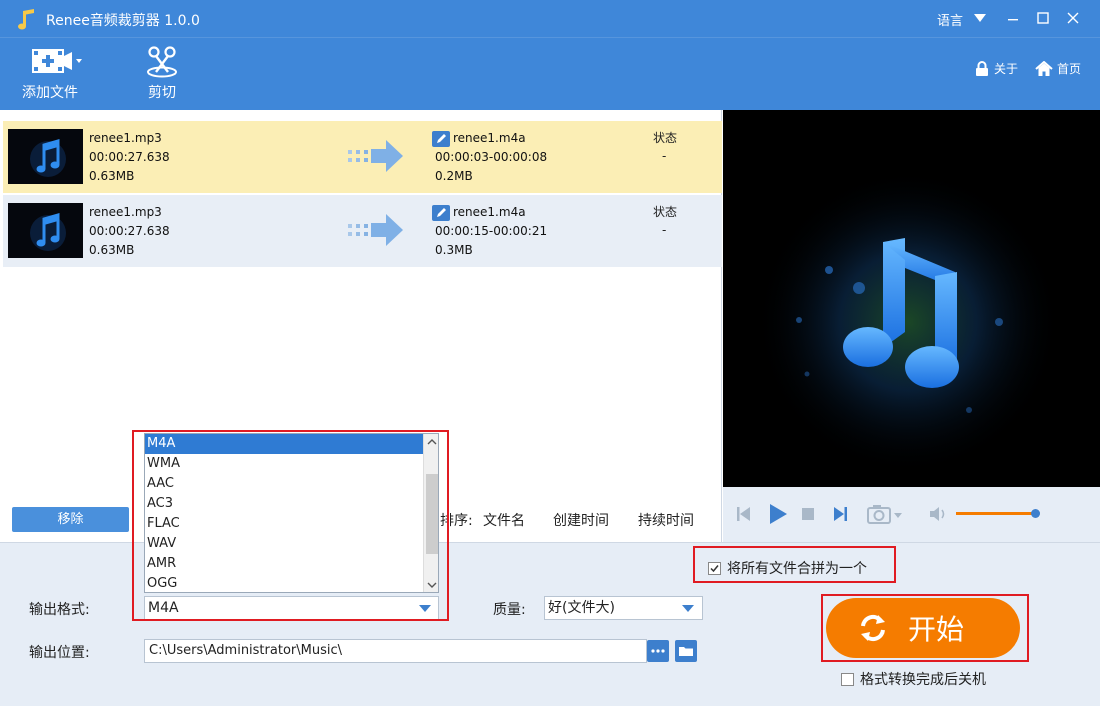  I want to click on cut-button: 剪切, so click(162, 73).